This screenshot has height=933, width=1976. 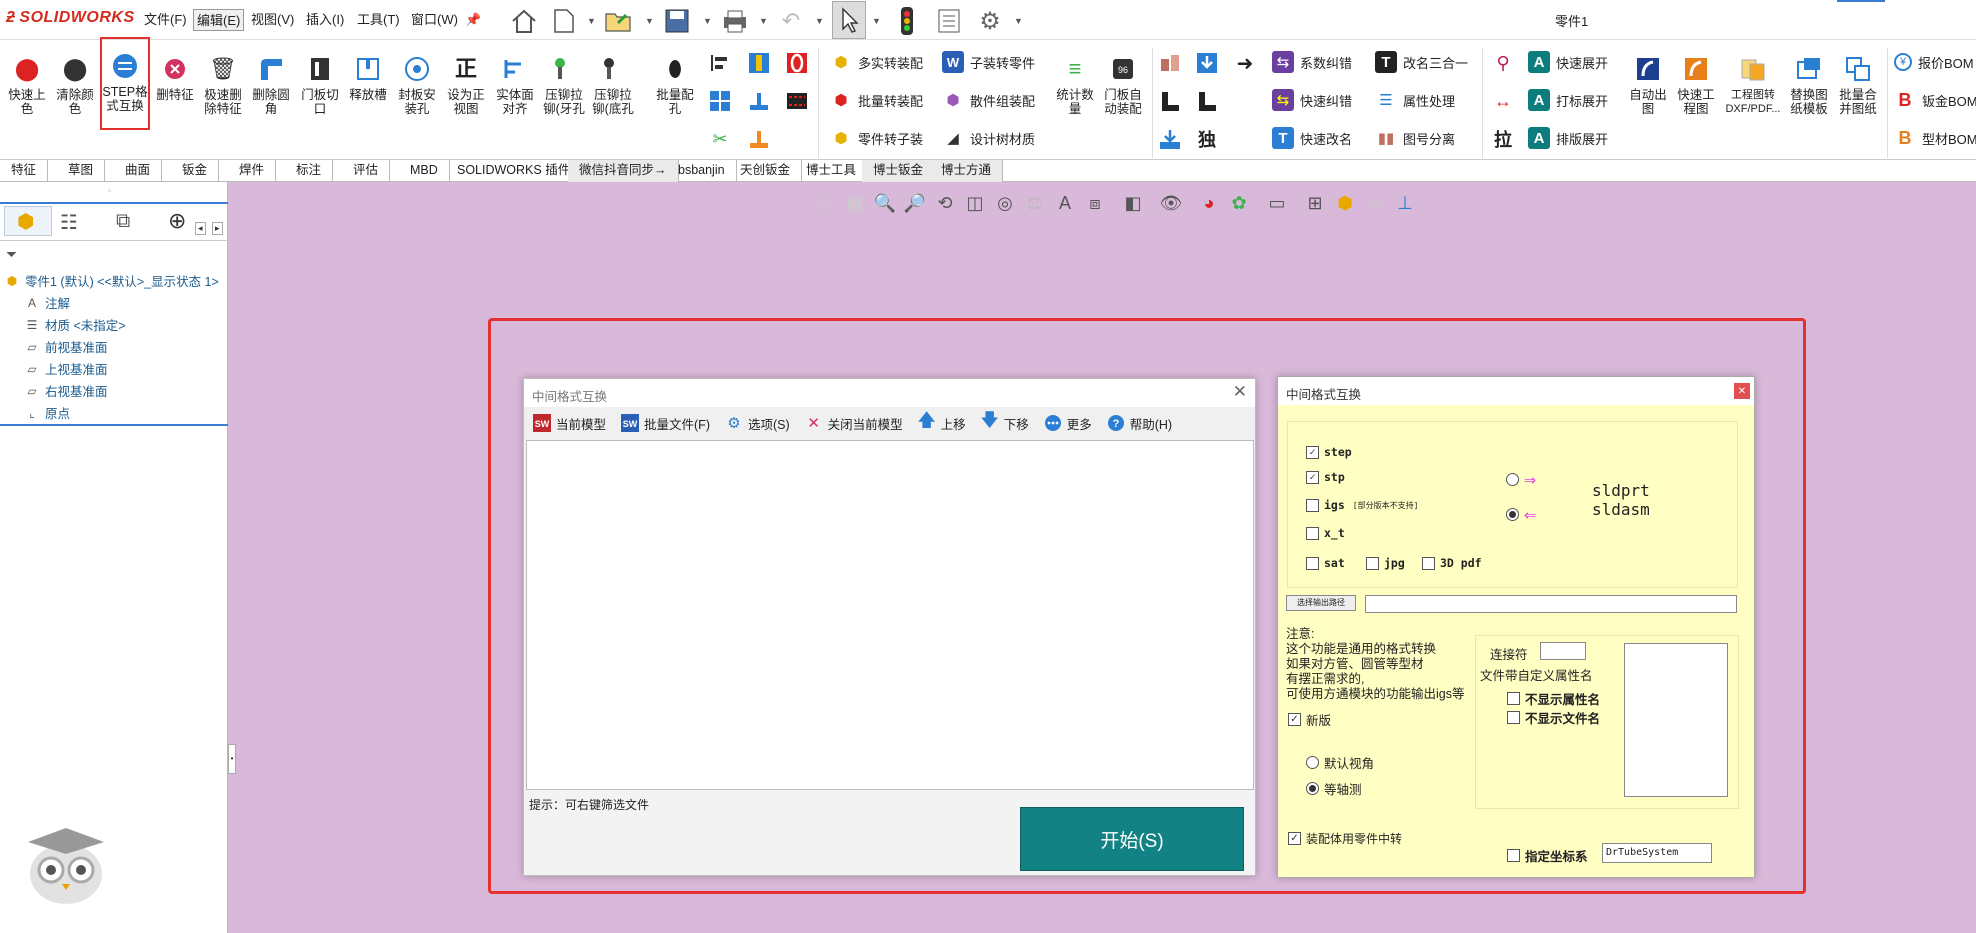 I want to click on isometric-view-radio: 等轴测, so click(x=1334, y=788).